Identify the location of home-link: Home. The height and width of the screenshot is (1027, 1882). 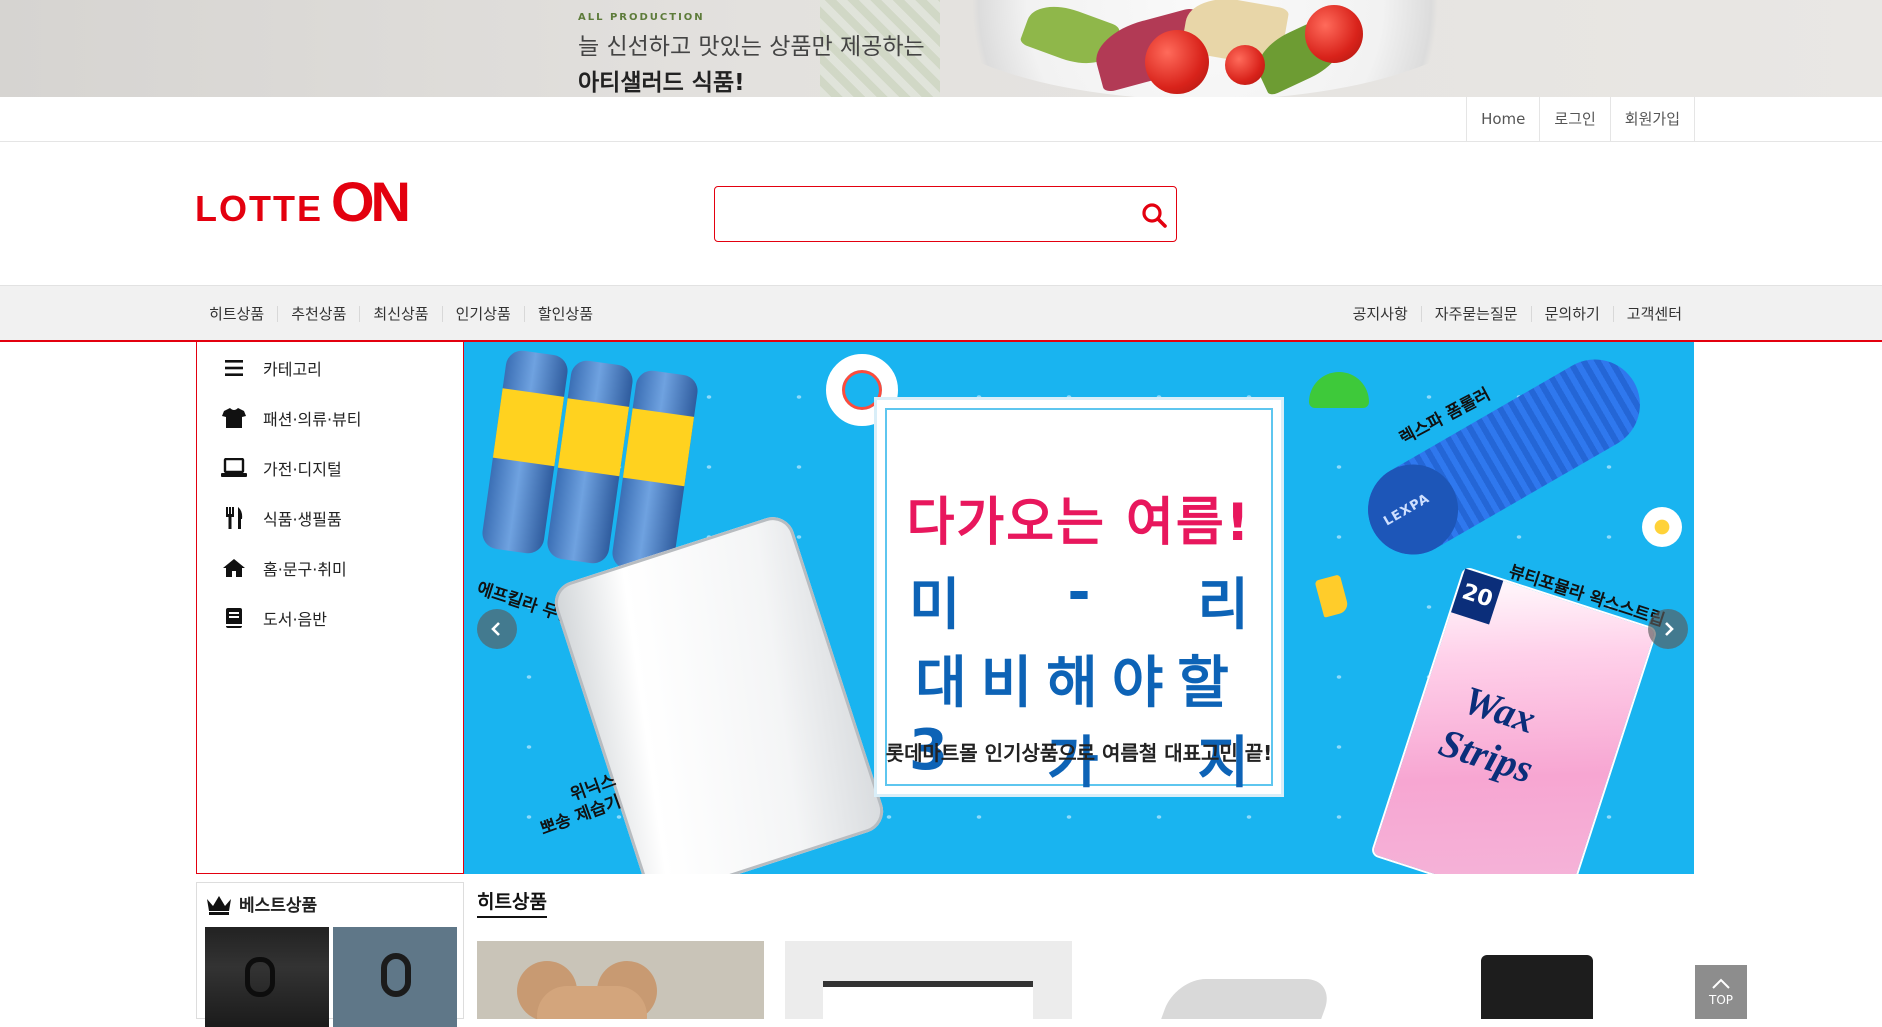
(1504, 119).